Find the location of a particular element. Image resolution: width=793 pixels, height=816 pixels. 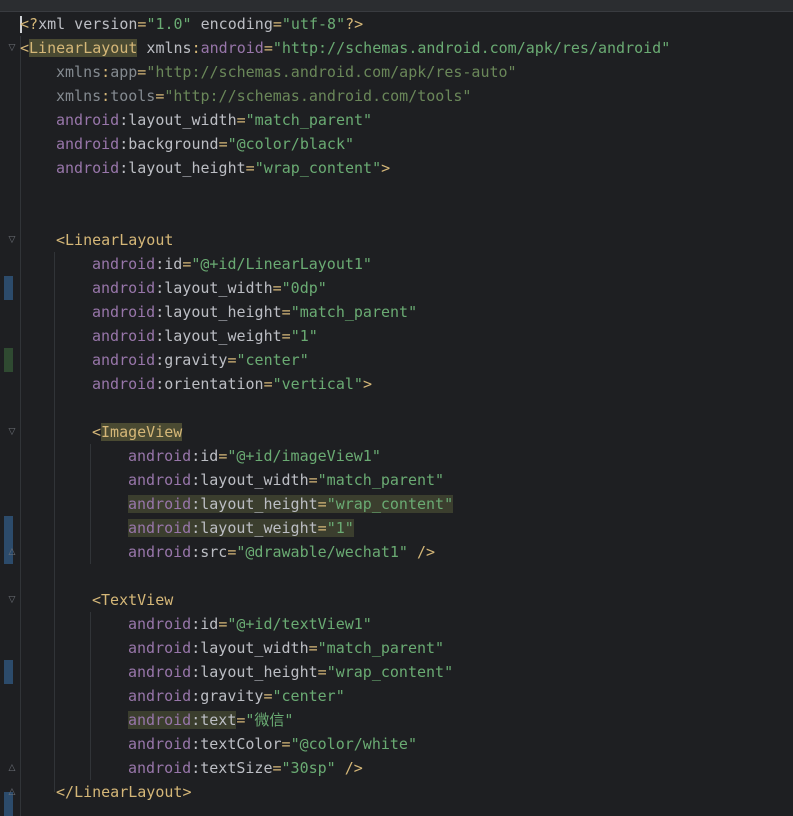

code-line: android:textColor="@color/white" is located at coordinates (272, 744).